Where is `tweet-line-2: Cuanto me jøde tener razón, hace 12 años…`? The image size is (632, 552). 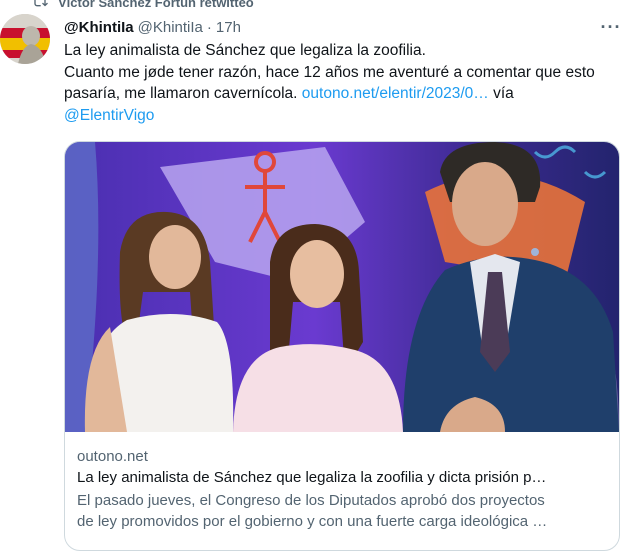
tweet-line-2: Cuanto me jøde tener razón, hace 12 años… is located at coordinates (344, 83).